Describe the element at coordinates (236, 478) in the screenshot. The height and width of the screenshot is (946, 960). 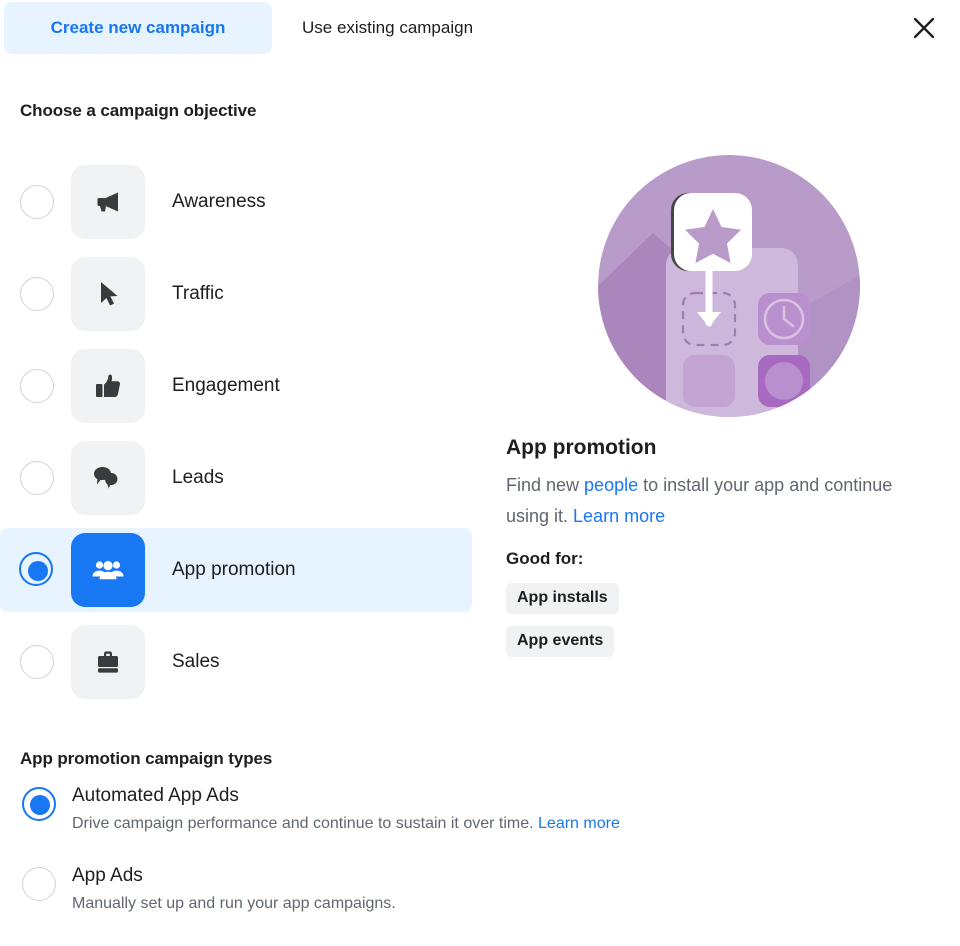
I see `objective-row-leads: Leads` at that location.